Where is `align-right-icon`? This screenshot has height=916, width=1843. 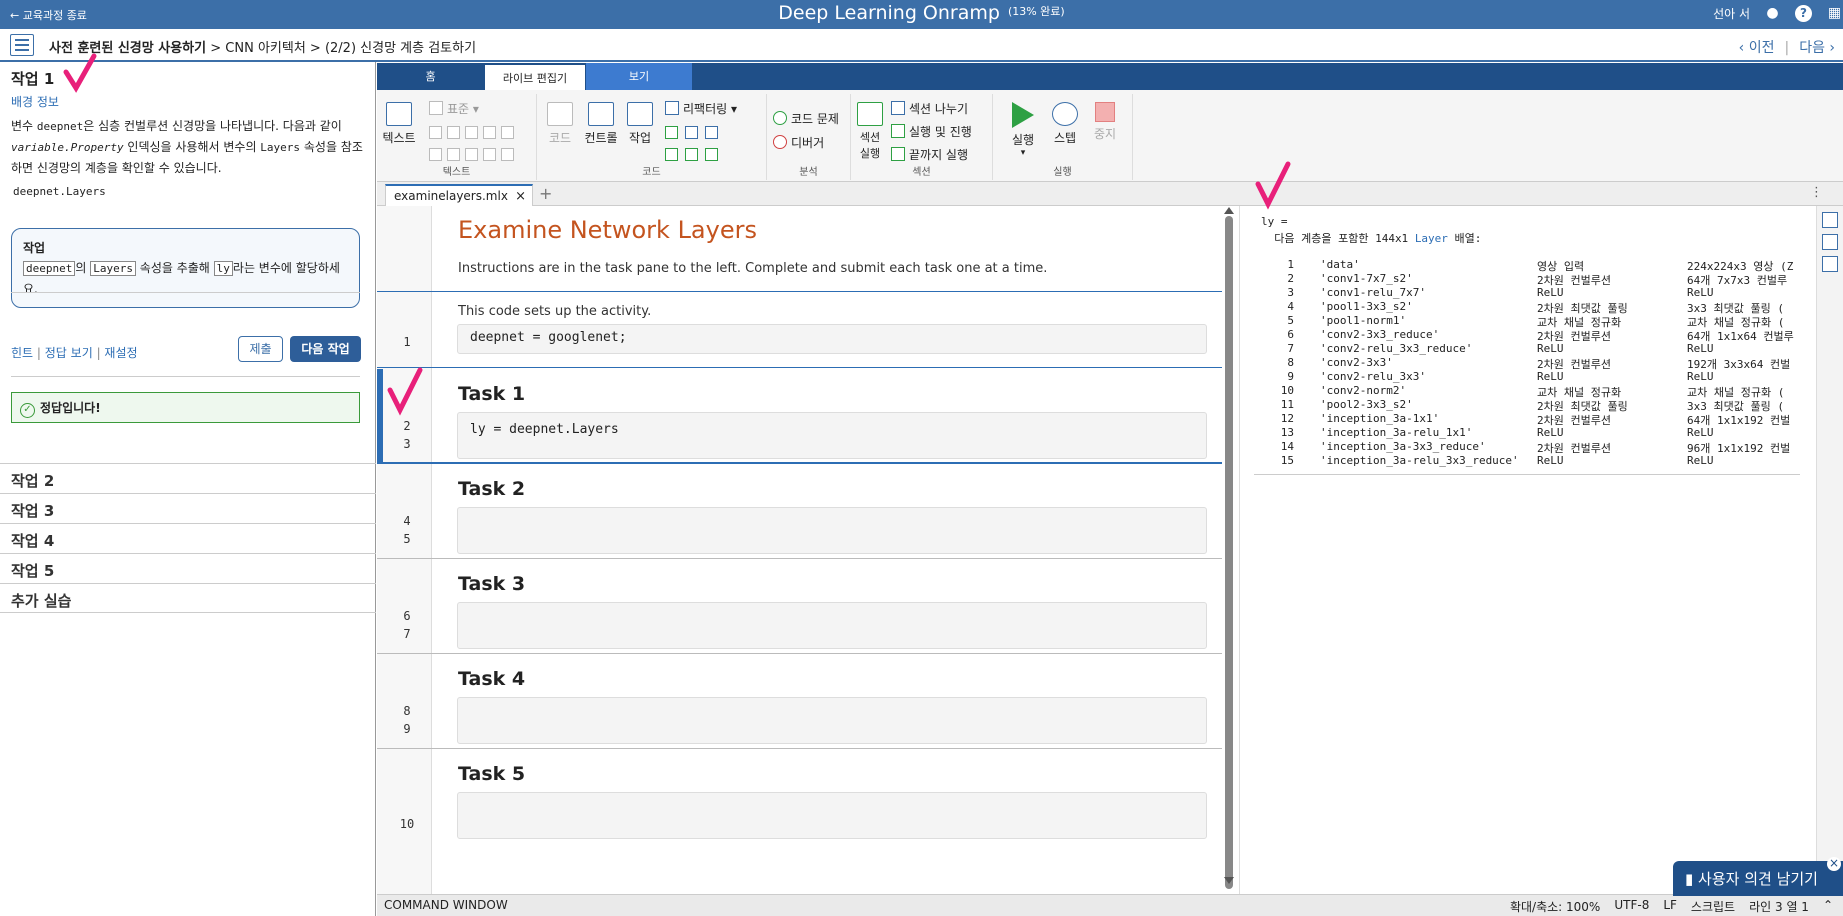 align-right-icon is located at coordinates (507, 154).